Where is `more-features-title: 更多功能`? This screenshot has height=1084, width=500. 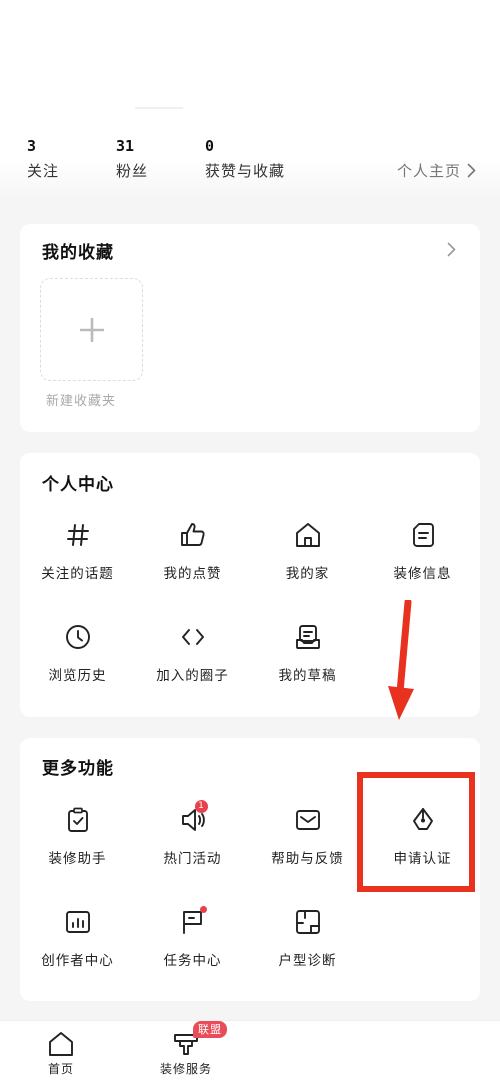
more-features-title: 更多功能 is located at coordinates (78, 769).